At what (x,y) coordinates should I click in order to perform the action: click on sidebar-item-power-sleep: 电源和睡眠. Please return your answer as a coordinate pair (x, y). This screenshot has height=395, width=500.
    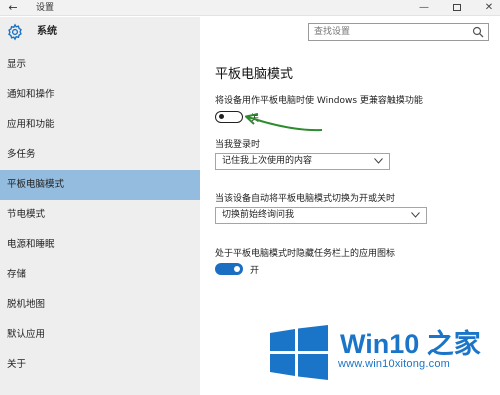
    Looking at the image, I should click on (100, 245).